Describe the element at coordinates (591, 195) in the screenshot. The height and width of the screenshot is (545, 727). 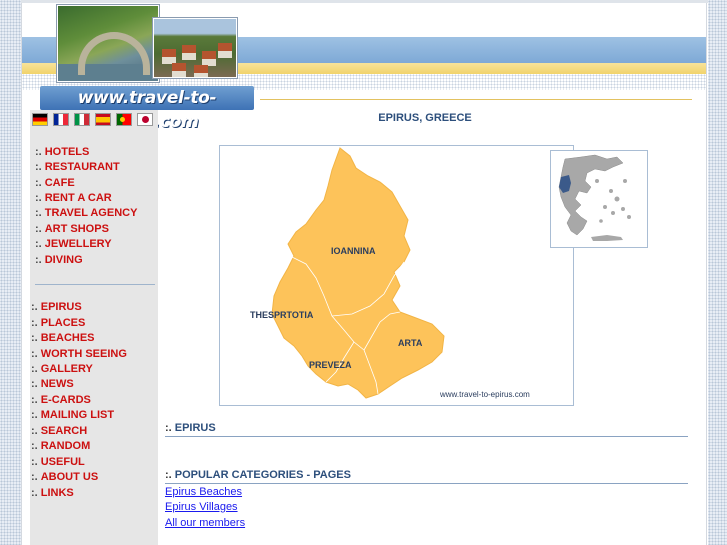
I see `greece-mainland-shape` at that location.